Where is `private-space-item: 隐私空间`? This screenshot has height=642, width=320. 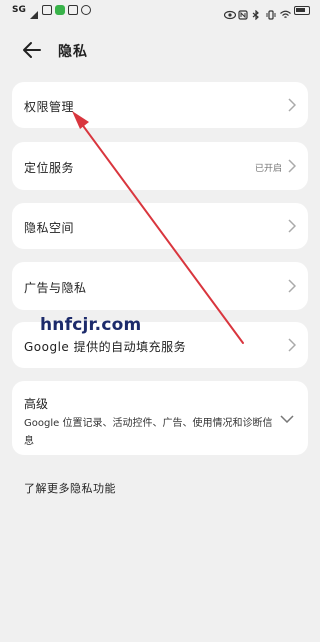 private-space-item: 隐私空间 is located at coordinates (160, 226).